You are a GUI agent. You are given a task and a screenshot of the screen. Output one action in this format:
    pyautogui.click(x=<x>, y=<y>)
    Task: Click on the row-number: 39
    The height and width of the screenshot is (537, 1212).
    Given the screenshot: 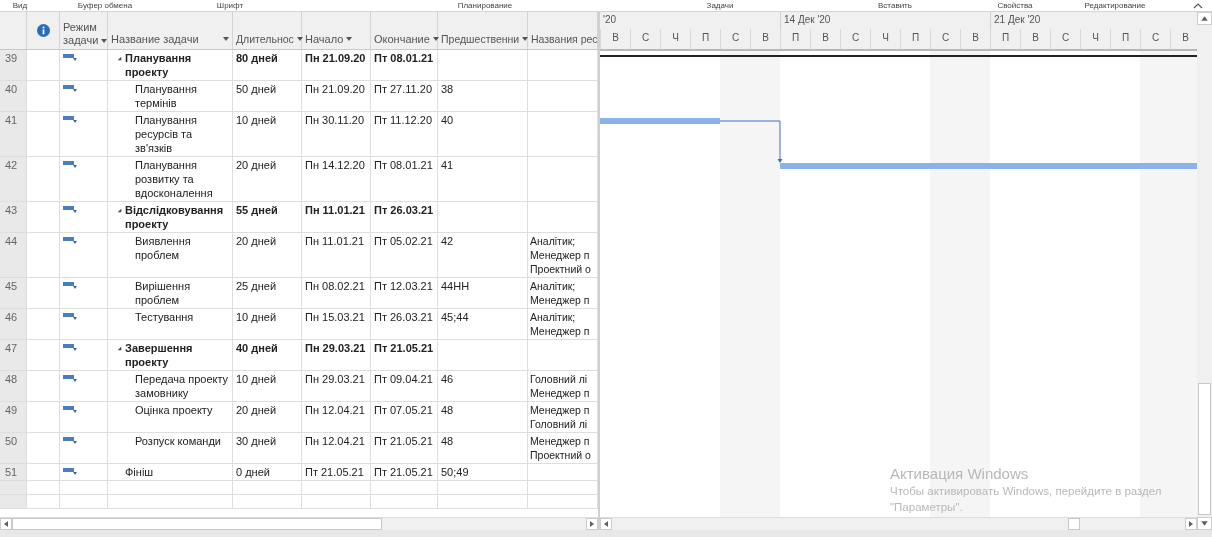 What is the action you would take?
    pyautogui.click(x=13, y=65)
    